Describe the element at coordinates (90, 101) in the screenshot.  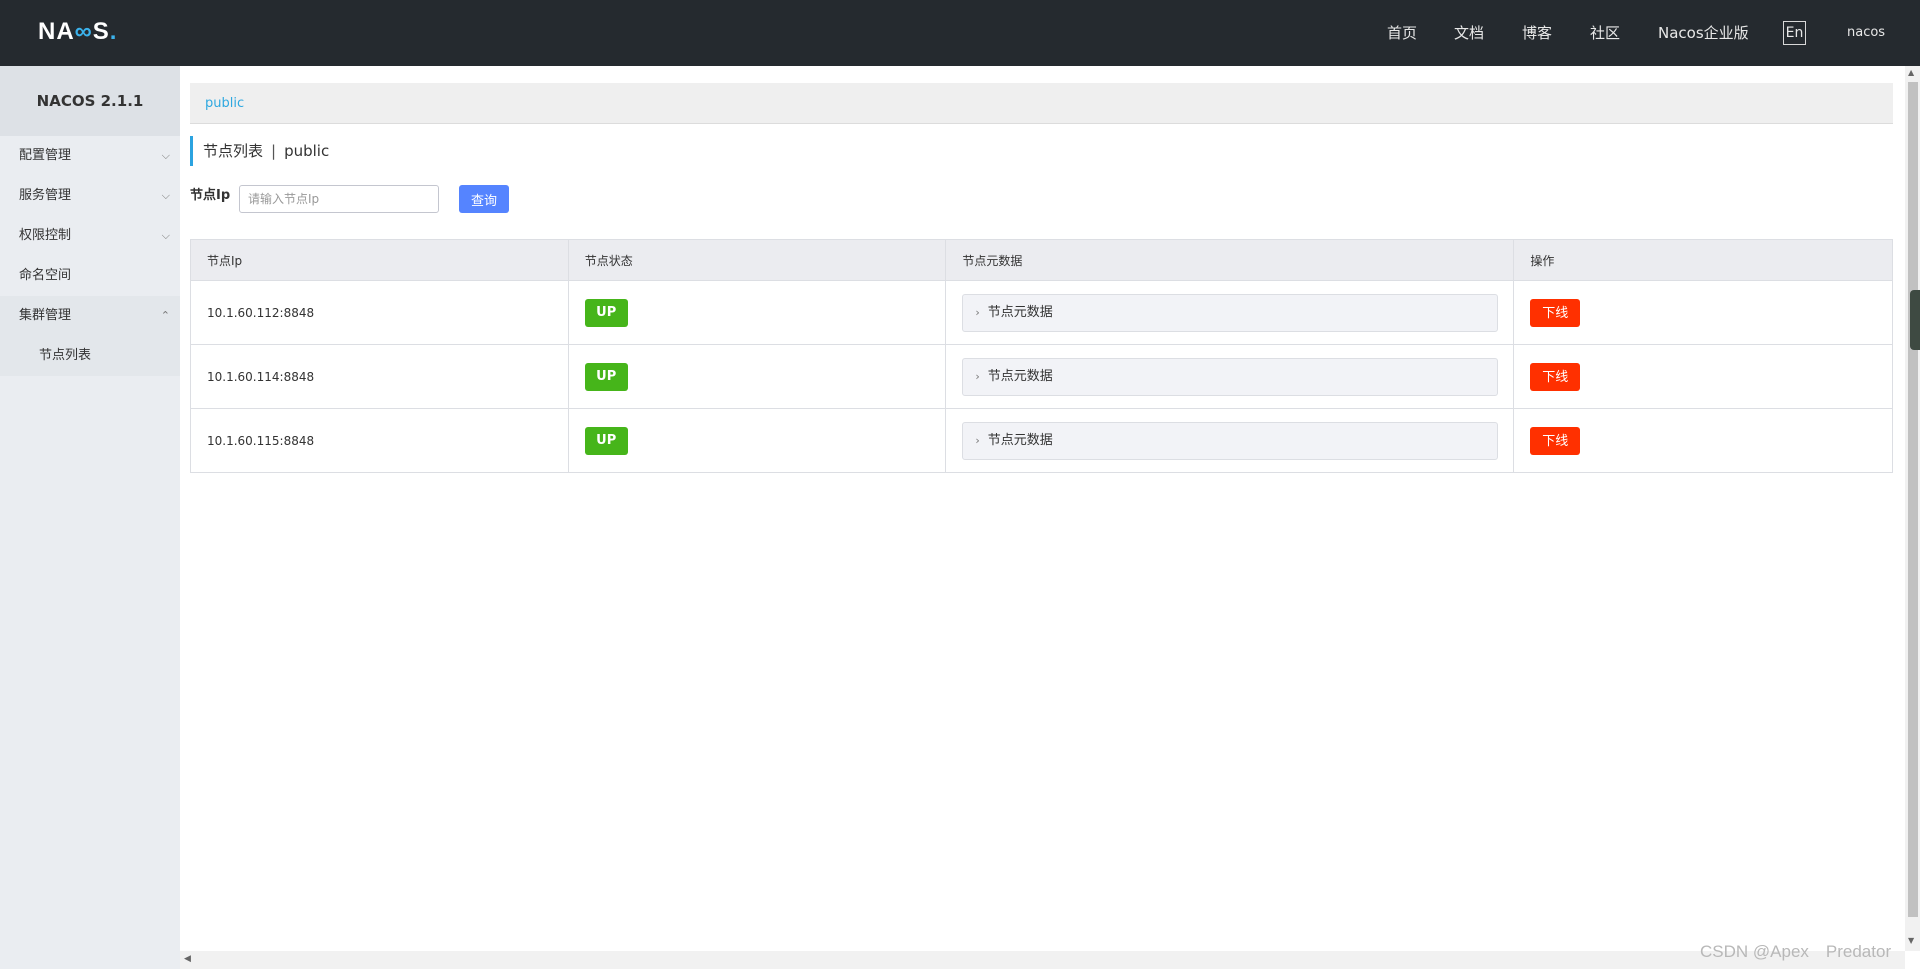
I see `sidebar-title: NACOS 2.1.1` at that location.